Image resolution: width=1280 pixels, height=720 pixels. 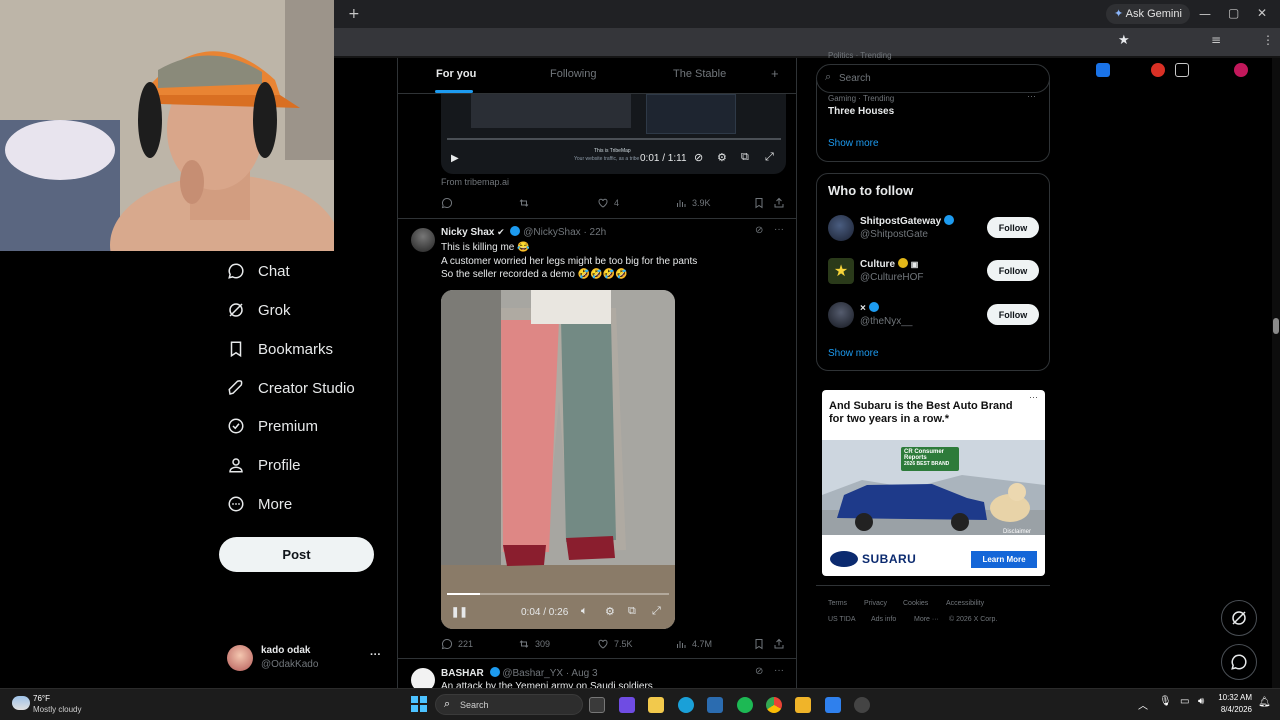 What do you see at coordinates (883, 619) in the screenshot?
I see `footer-link-ads-info: Ads info` at bounding box center [883, 619].